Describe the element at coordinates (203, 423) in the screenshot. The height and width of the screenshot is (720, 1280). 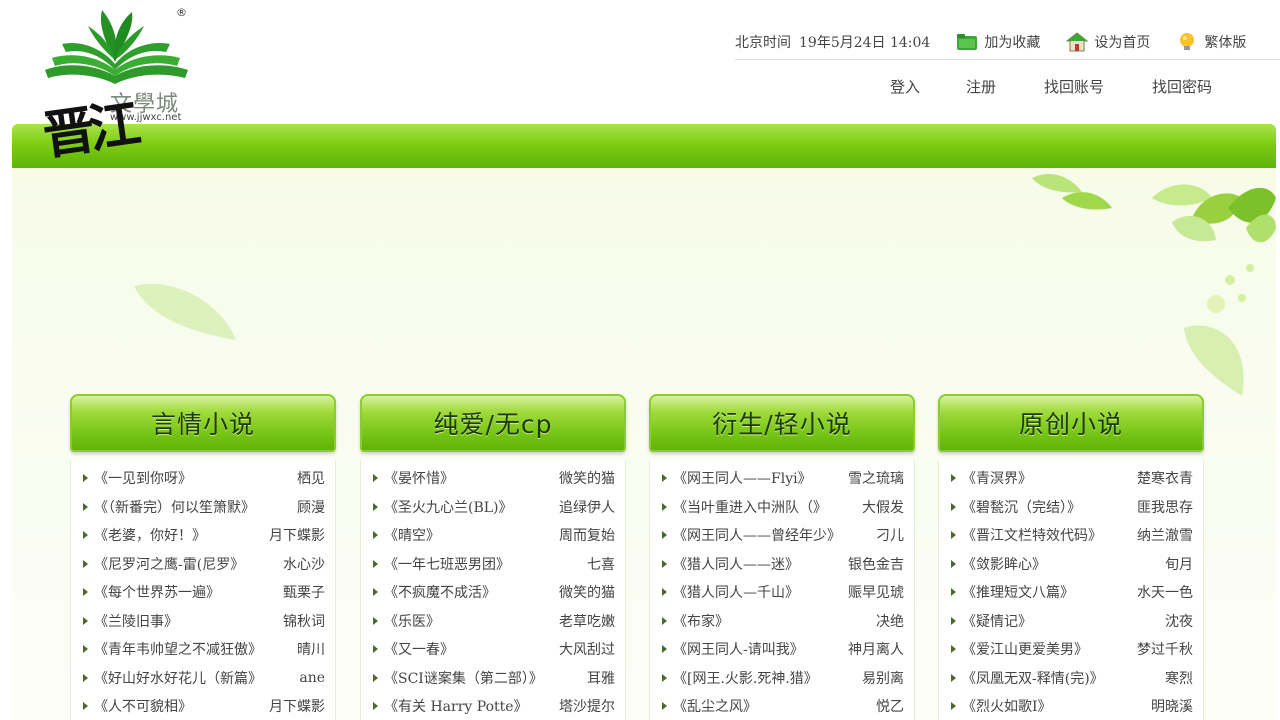
I see `category-header: 言情小说` at that location.